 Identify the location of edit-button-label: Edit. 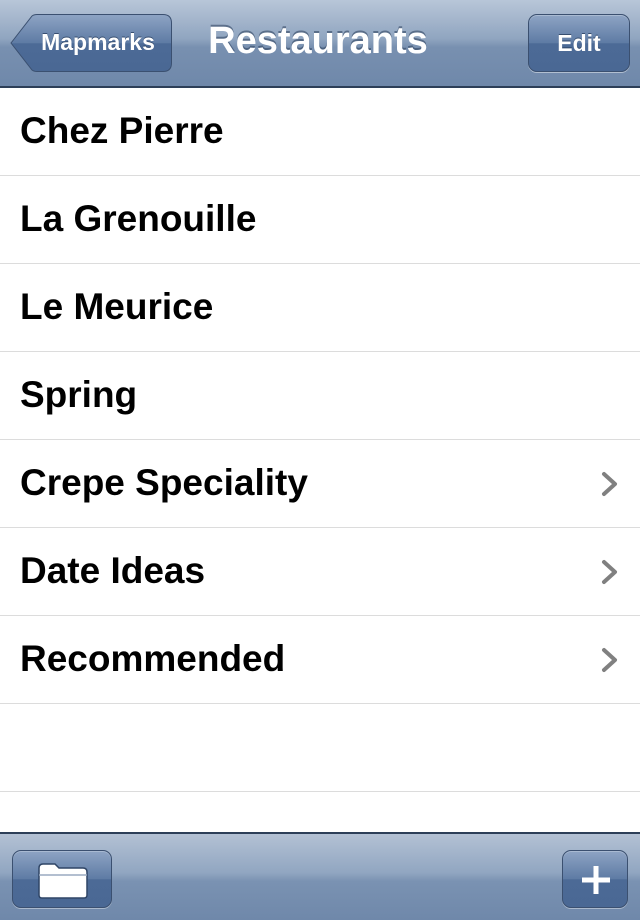
(579, 43).